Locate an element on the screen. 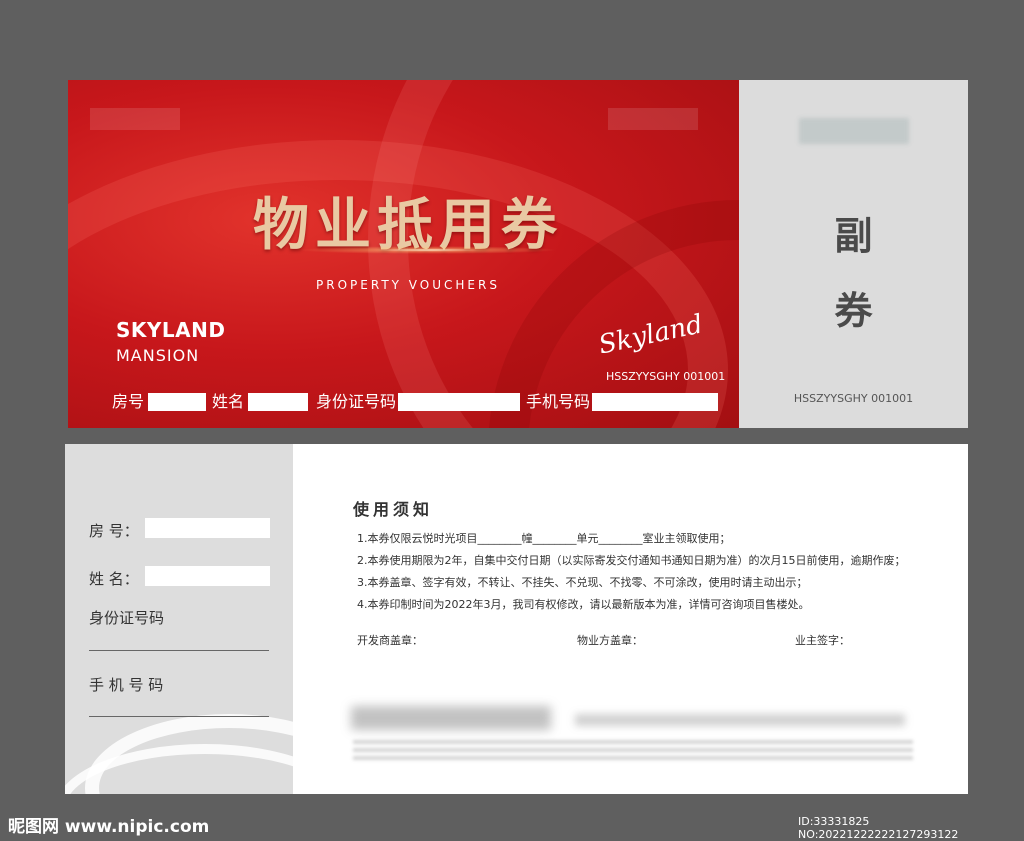  back-phone-line is located at coordinates (179, 716).